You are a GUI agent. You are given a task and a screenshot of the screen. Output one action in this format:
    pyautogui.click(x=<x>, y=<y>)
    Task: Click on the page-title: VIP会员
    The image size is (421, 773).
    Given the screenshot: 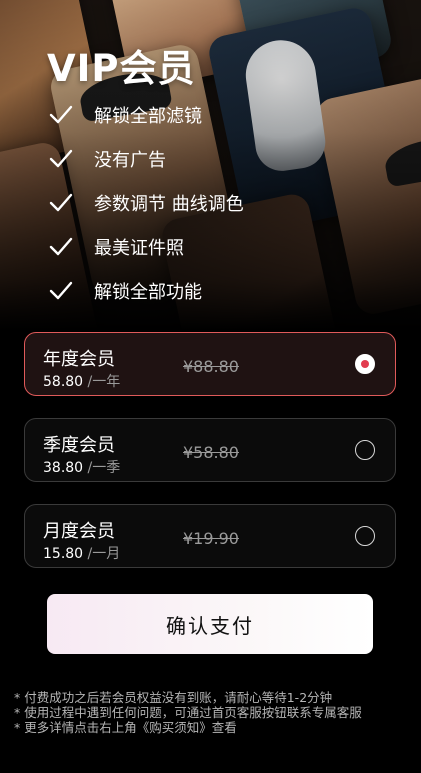 What is the action you would take?
    pyautogui.click(x=121, y=68)
    